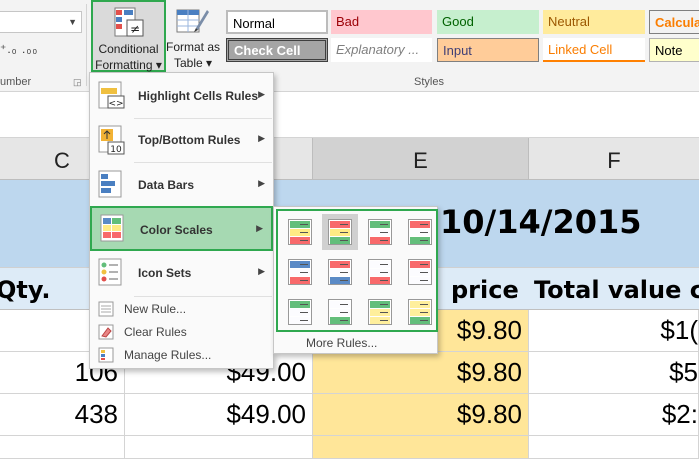 Image resolution: width=699 pixels, height=459 pixels. What do you see at coordinates (594, 22) in the screenshot?
I see `style-neutral: Neutral` at bounding box center [594, 22].